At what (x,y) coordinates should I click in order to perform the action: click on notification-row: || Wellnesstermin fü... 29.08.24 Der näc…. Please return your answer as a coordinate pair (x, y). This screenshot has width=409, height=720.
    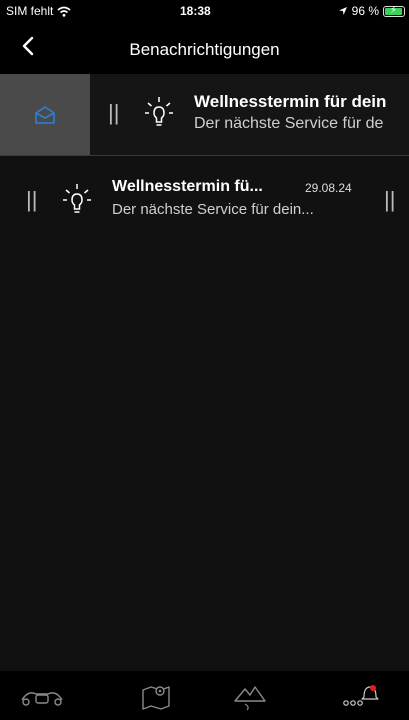
    Looking at the image, I should click on (204, 201).